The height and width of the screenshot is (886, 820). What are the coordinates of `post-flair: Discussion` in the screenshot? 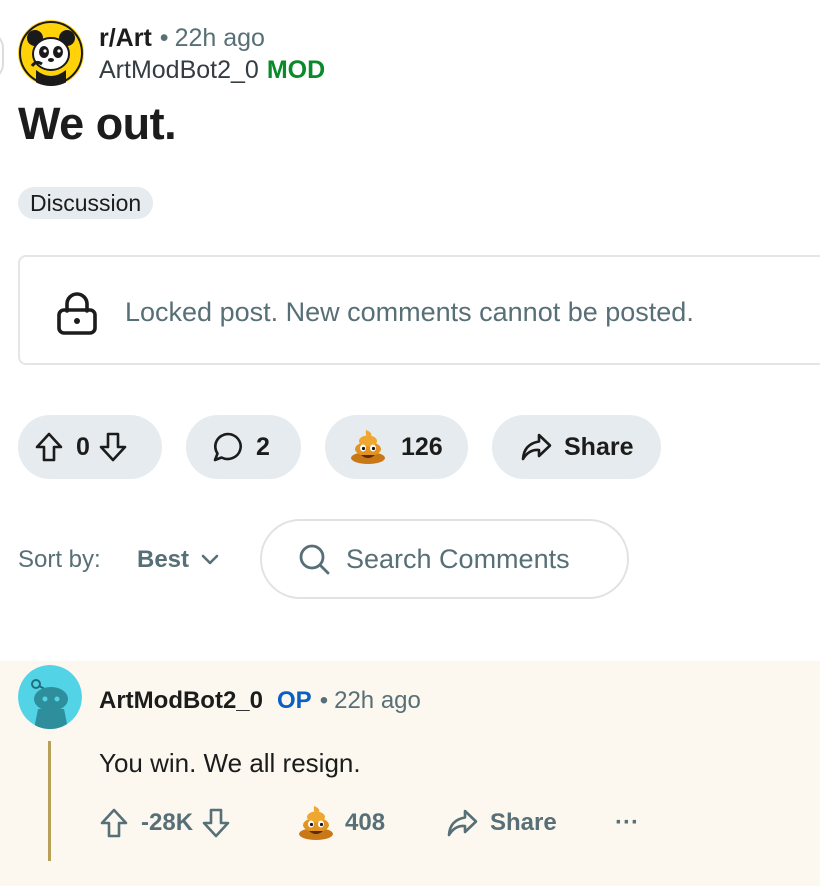 It's located at (86, 203).